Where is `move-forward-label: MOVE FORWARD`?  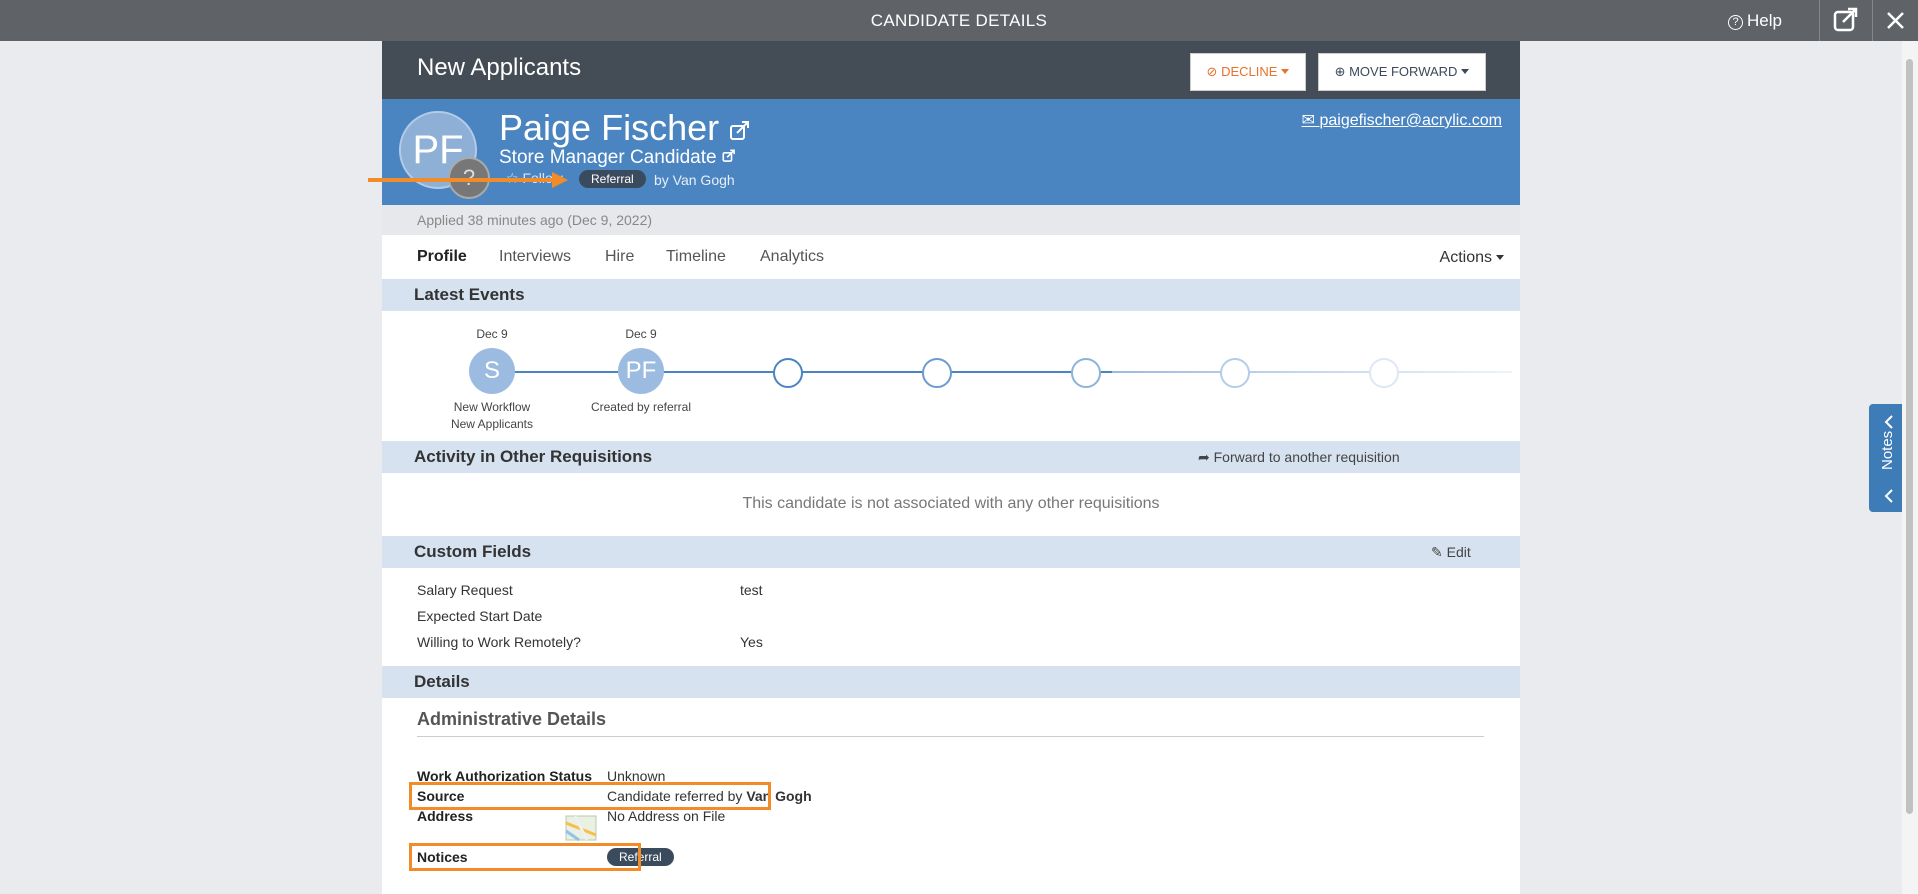
move-forward-label: MOVE FORWARD is located at coordinates (1403, 71).